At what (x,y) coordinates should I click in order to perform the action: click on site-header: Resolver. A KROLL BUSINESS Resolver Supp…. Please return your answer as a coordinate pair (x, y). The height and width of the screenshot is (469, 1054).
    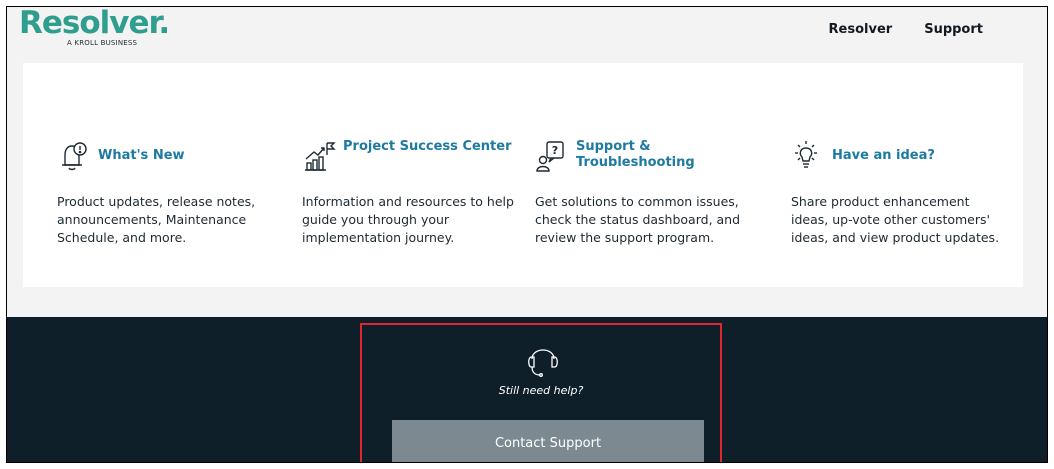
    Looking at the image, I should click on (527, 35).